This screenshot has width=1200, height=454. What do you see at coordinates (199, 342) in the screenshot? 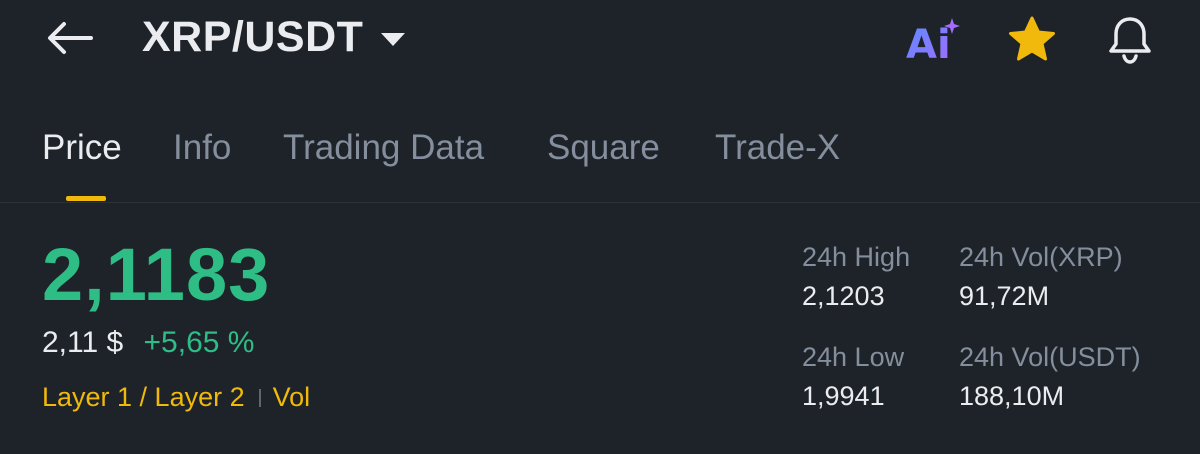
I see `price-change-percent: +5,65 %` at bounding box center [199, 342].